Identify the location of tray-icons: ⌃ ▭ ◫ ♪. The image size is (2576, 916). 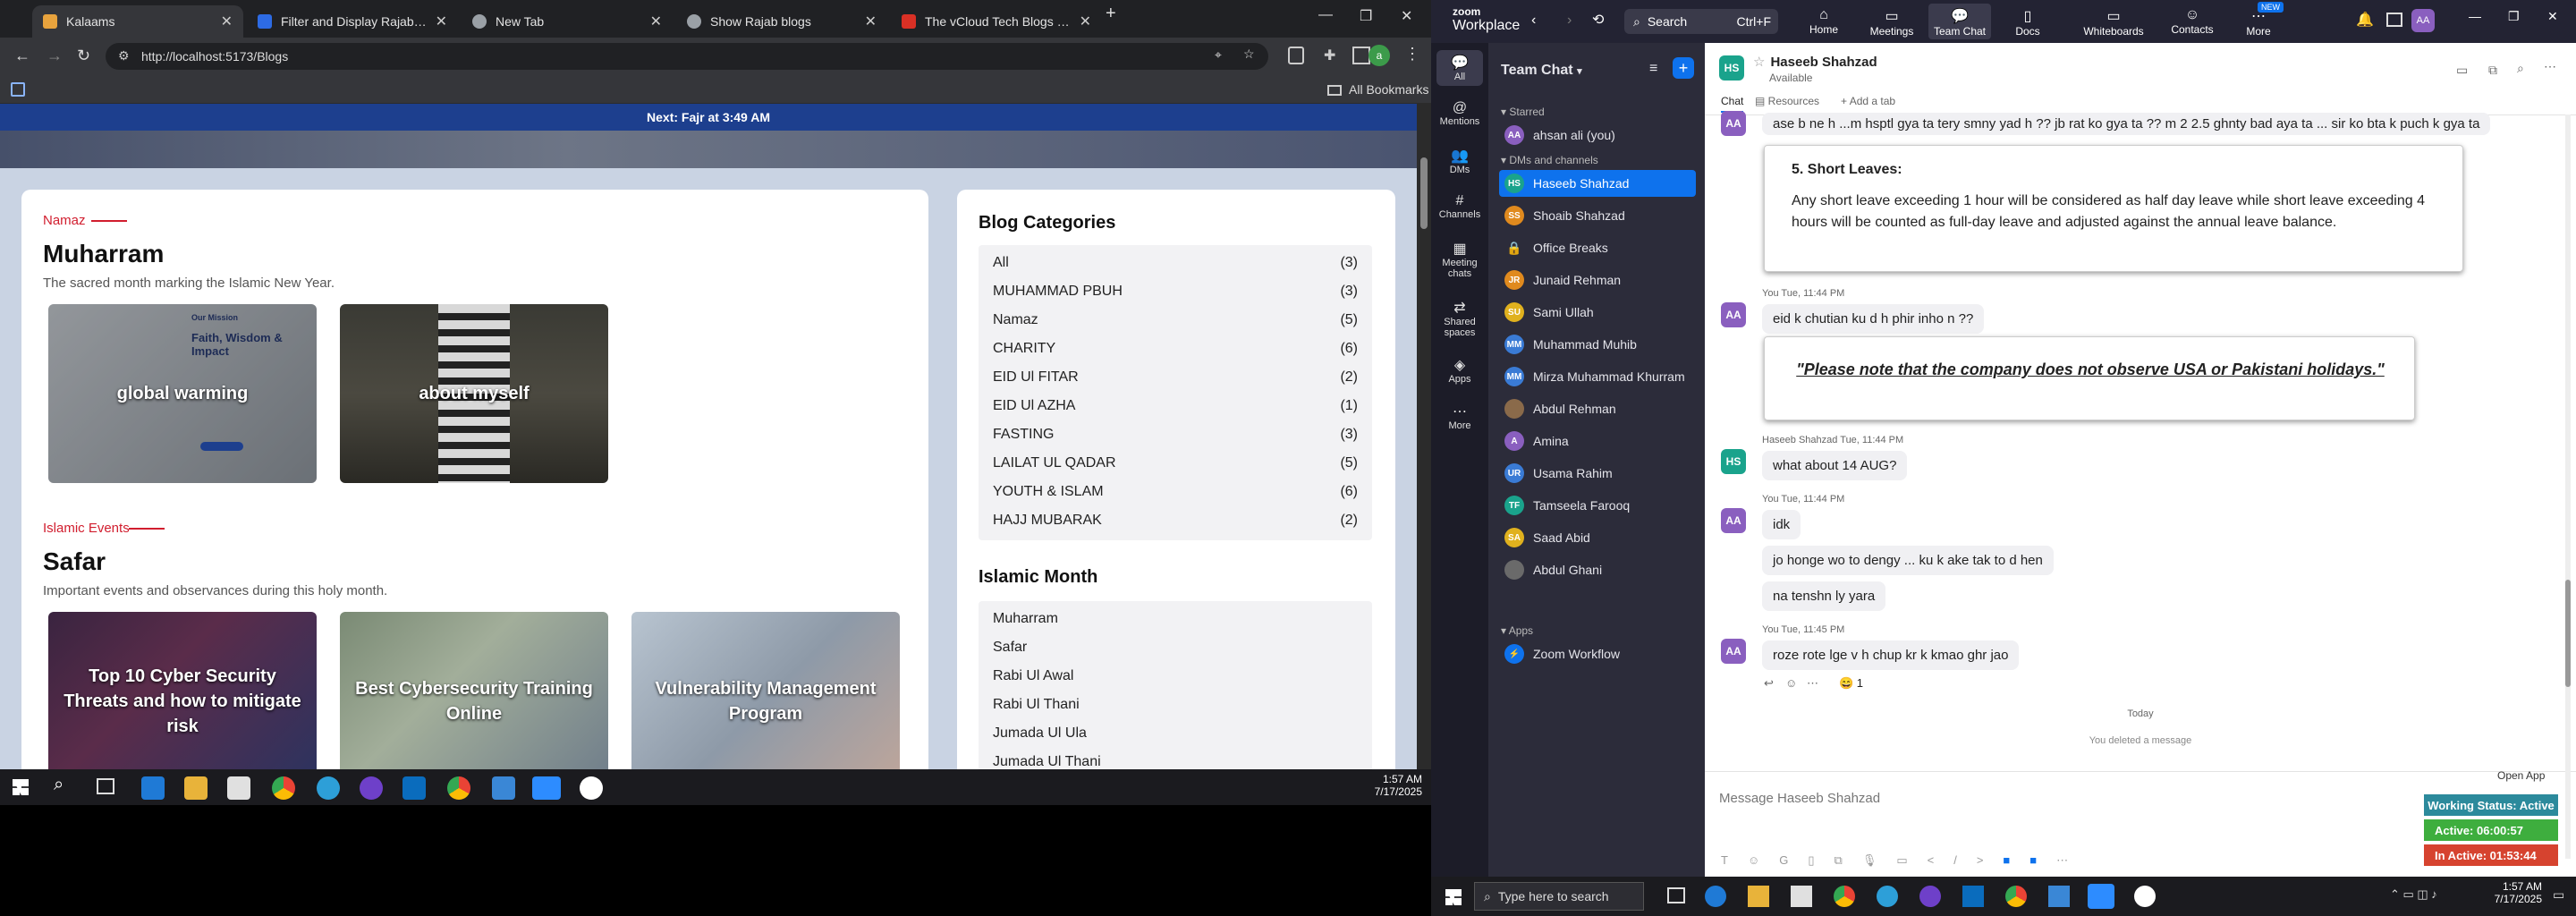
(2413, 894).